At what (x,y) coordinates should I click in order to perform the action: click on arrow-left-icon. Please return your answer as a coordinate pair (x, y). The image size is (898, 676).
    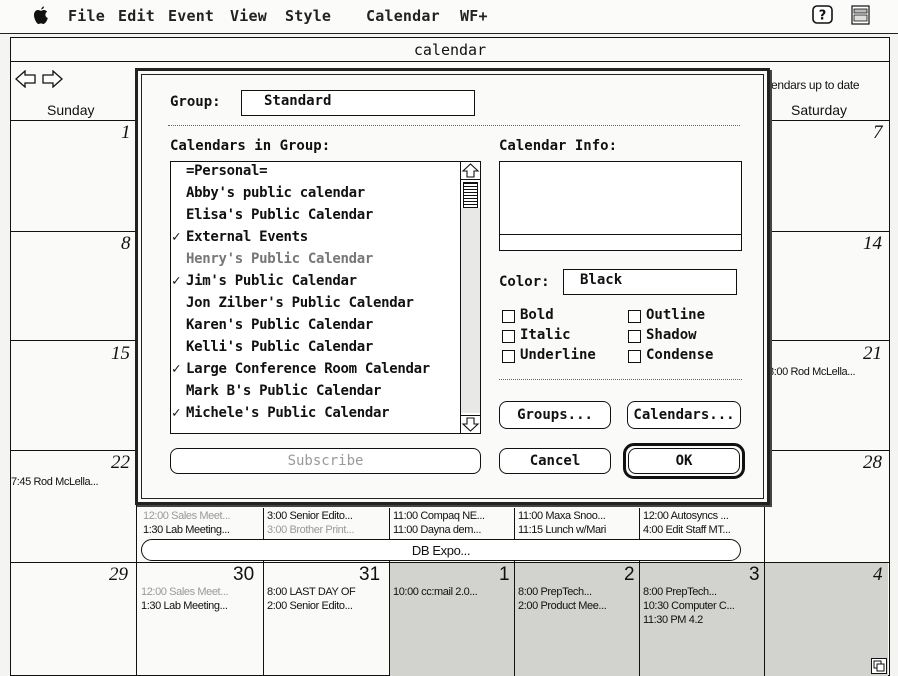
    Looking at the image, I should click on (26, 79).